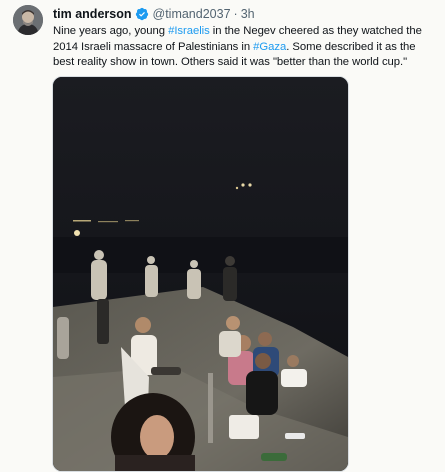 This screenshot has height=472, width=445. Describe the element at coordinates (111, 31) in the screenshot. I see `tweet-text-part: Nine years ago, young` at that location.